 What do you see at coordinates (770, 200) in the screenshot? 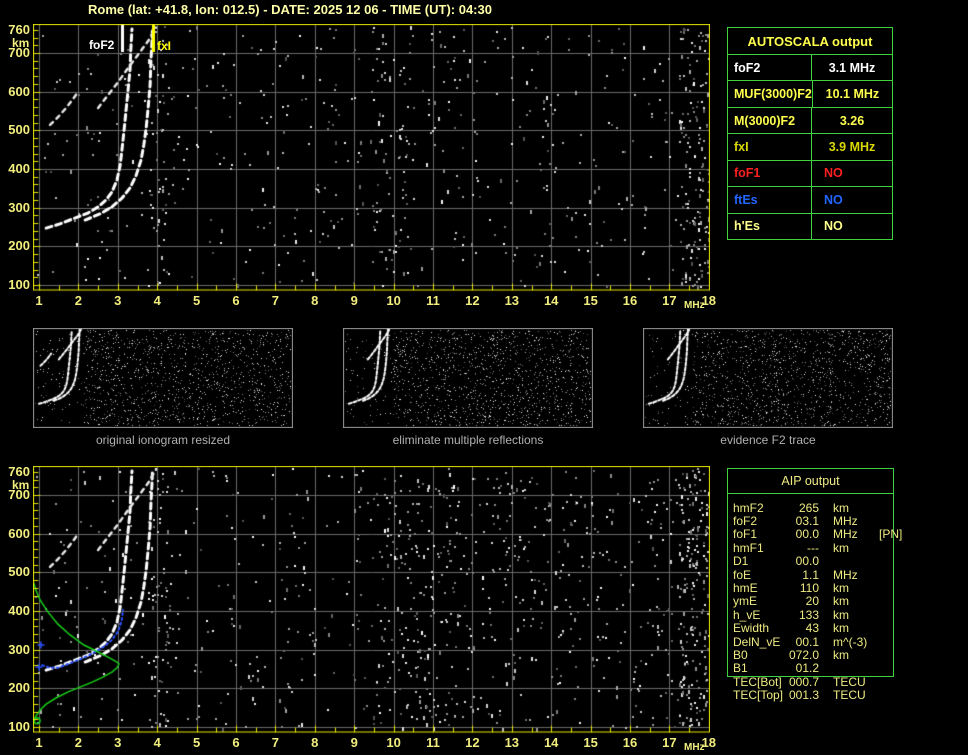
I see `autoscala-param: ftEs` at bounding box center [770, 200].